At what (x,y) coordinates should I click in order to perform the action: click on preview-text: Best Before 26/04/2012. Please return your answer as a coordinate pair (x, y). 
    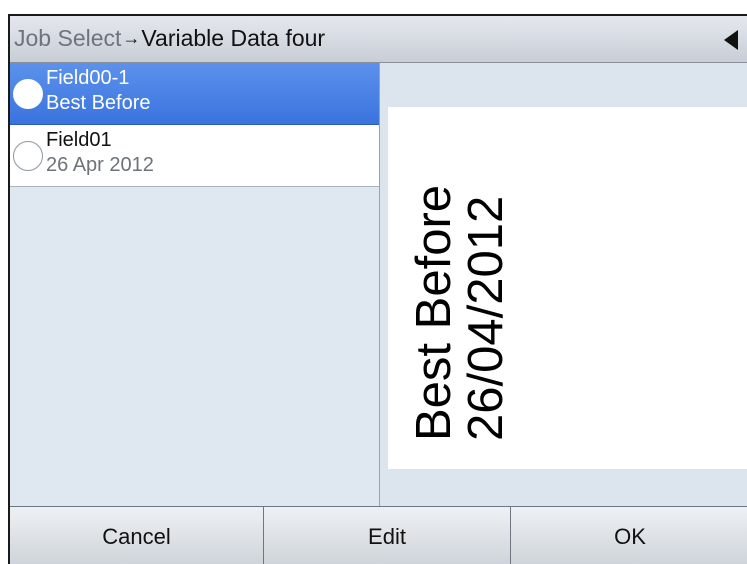
    Looking at the image, I should click on (460, 312).